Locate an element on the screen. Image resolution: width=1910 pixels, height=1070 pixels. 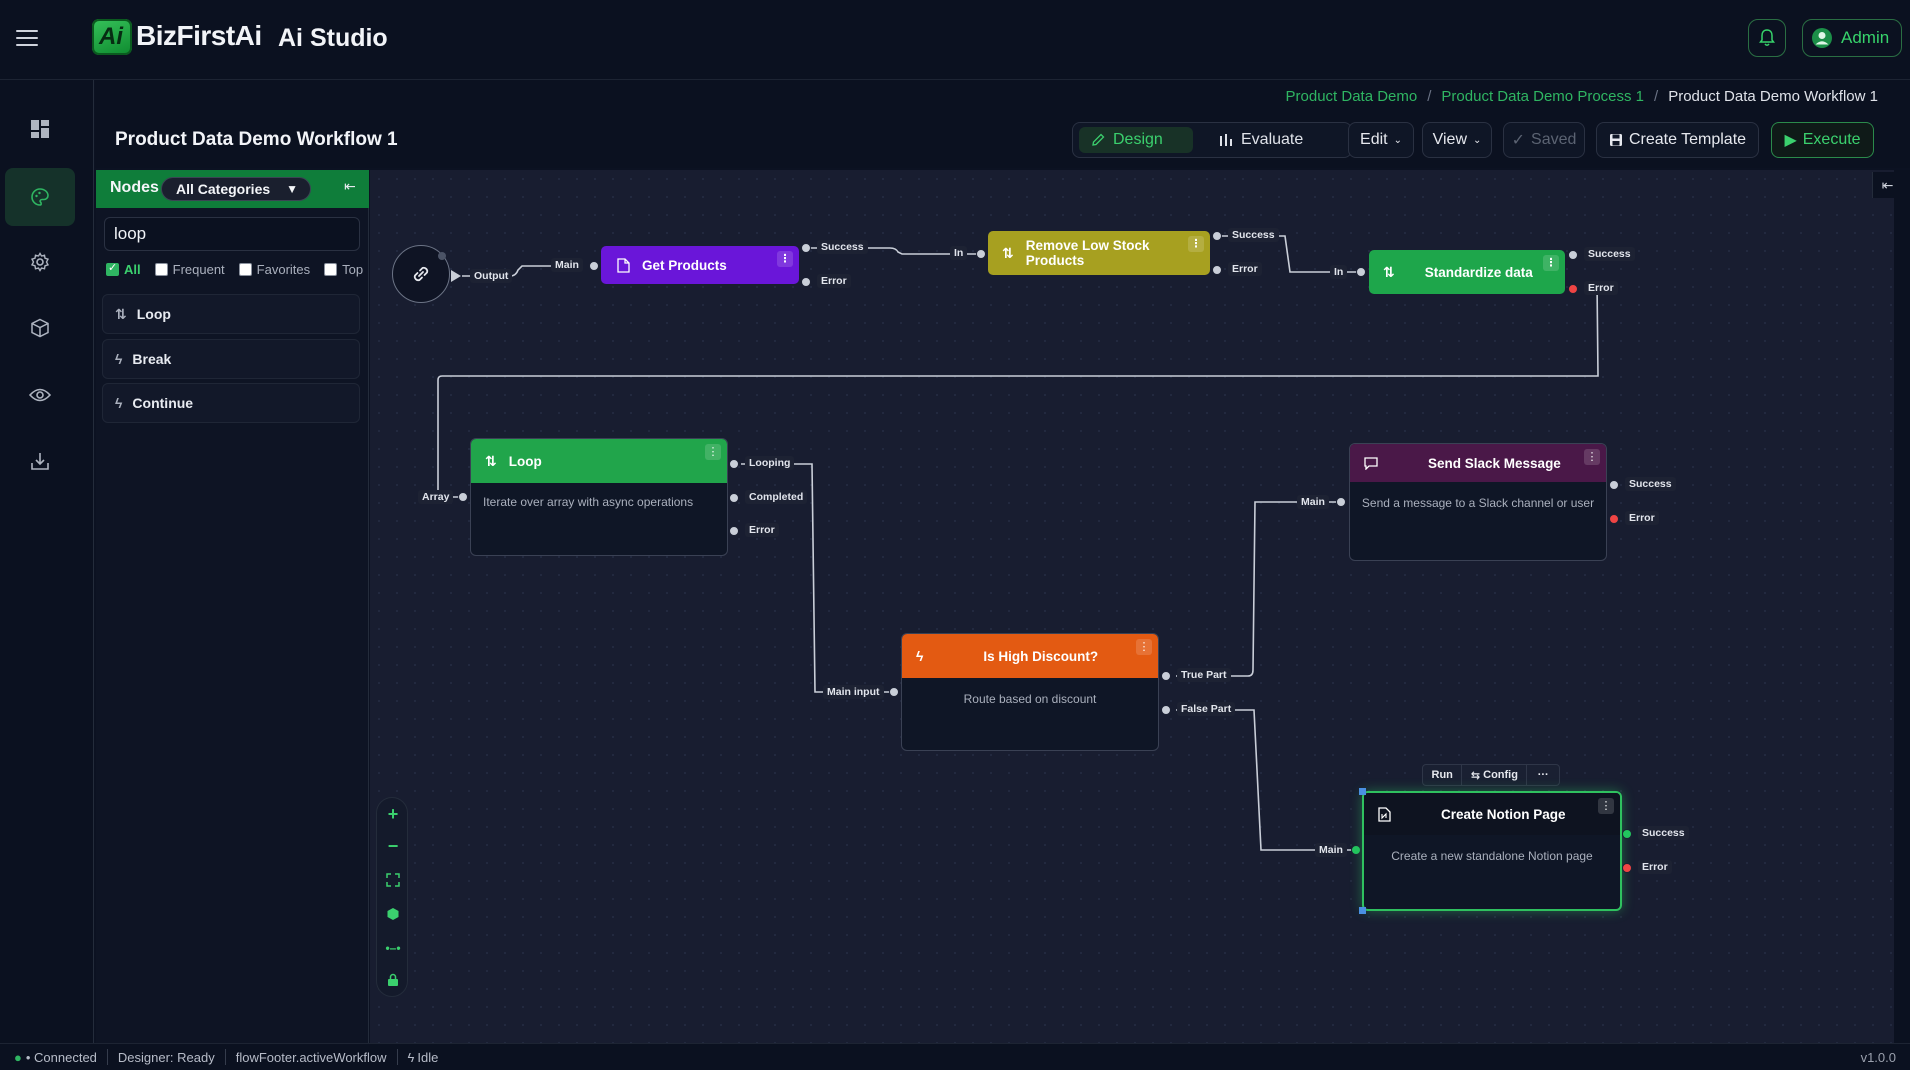
standardize-input-port is located at coordinates (1361, 272).